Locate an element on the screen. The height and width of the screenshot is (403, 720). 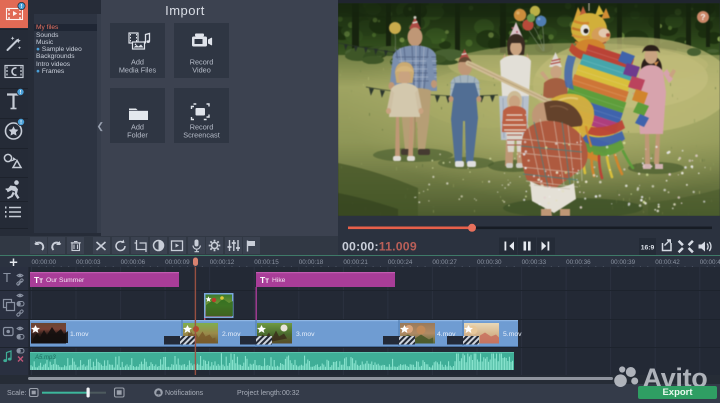
svg-text: 00:00:36 is located at coordinates (578, 262).